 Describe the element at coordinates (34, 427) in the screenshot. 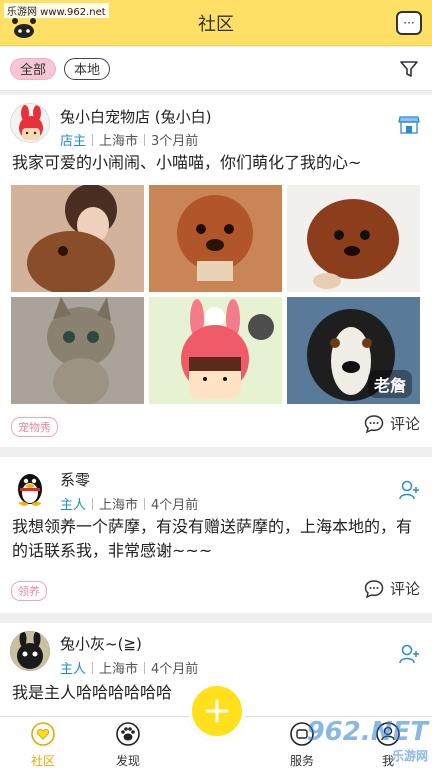

I see `post-tag: 宠物秀` at that location.